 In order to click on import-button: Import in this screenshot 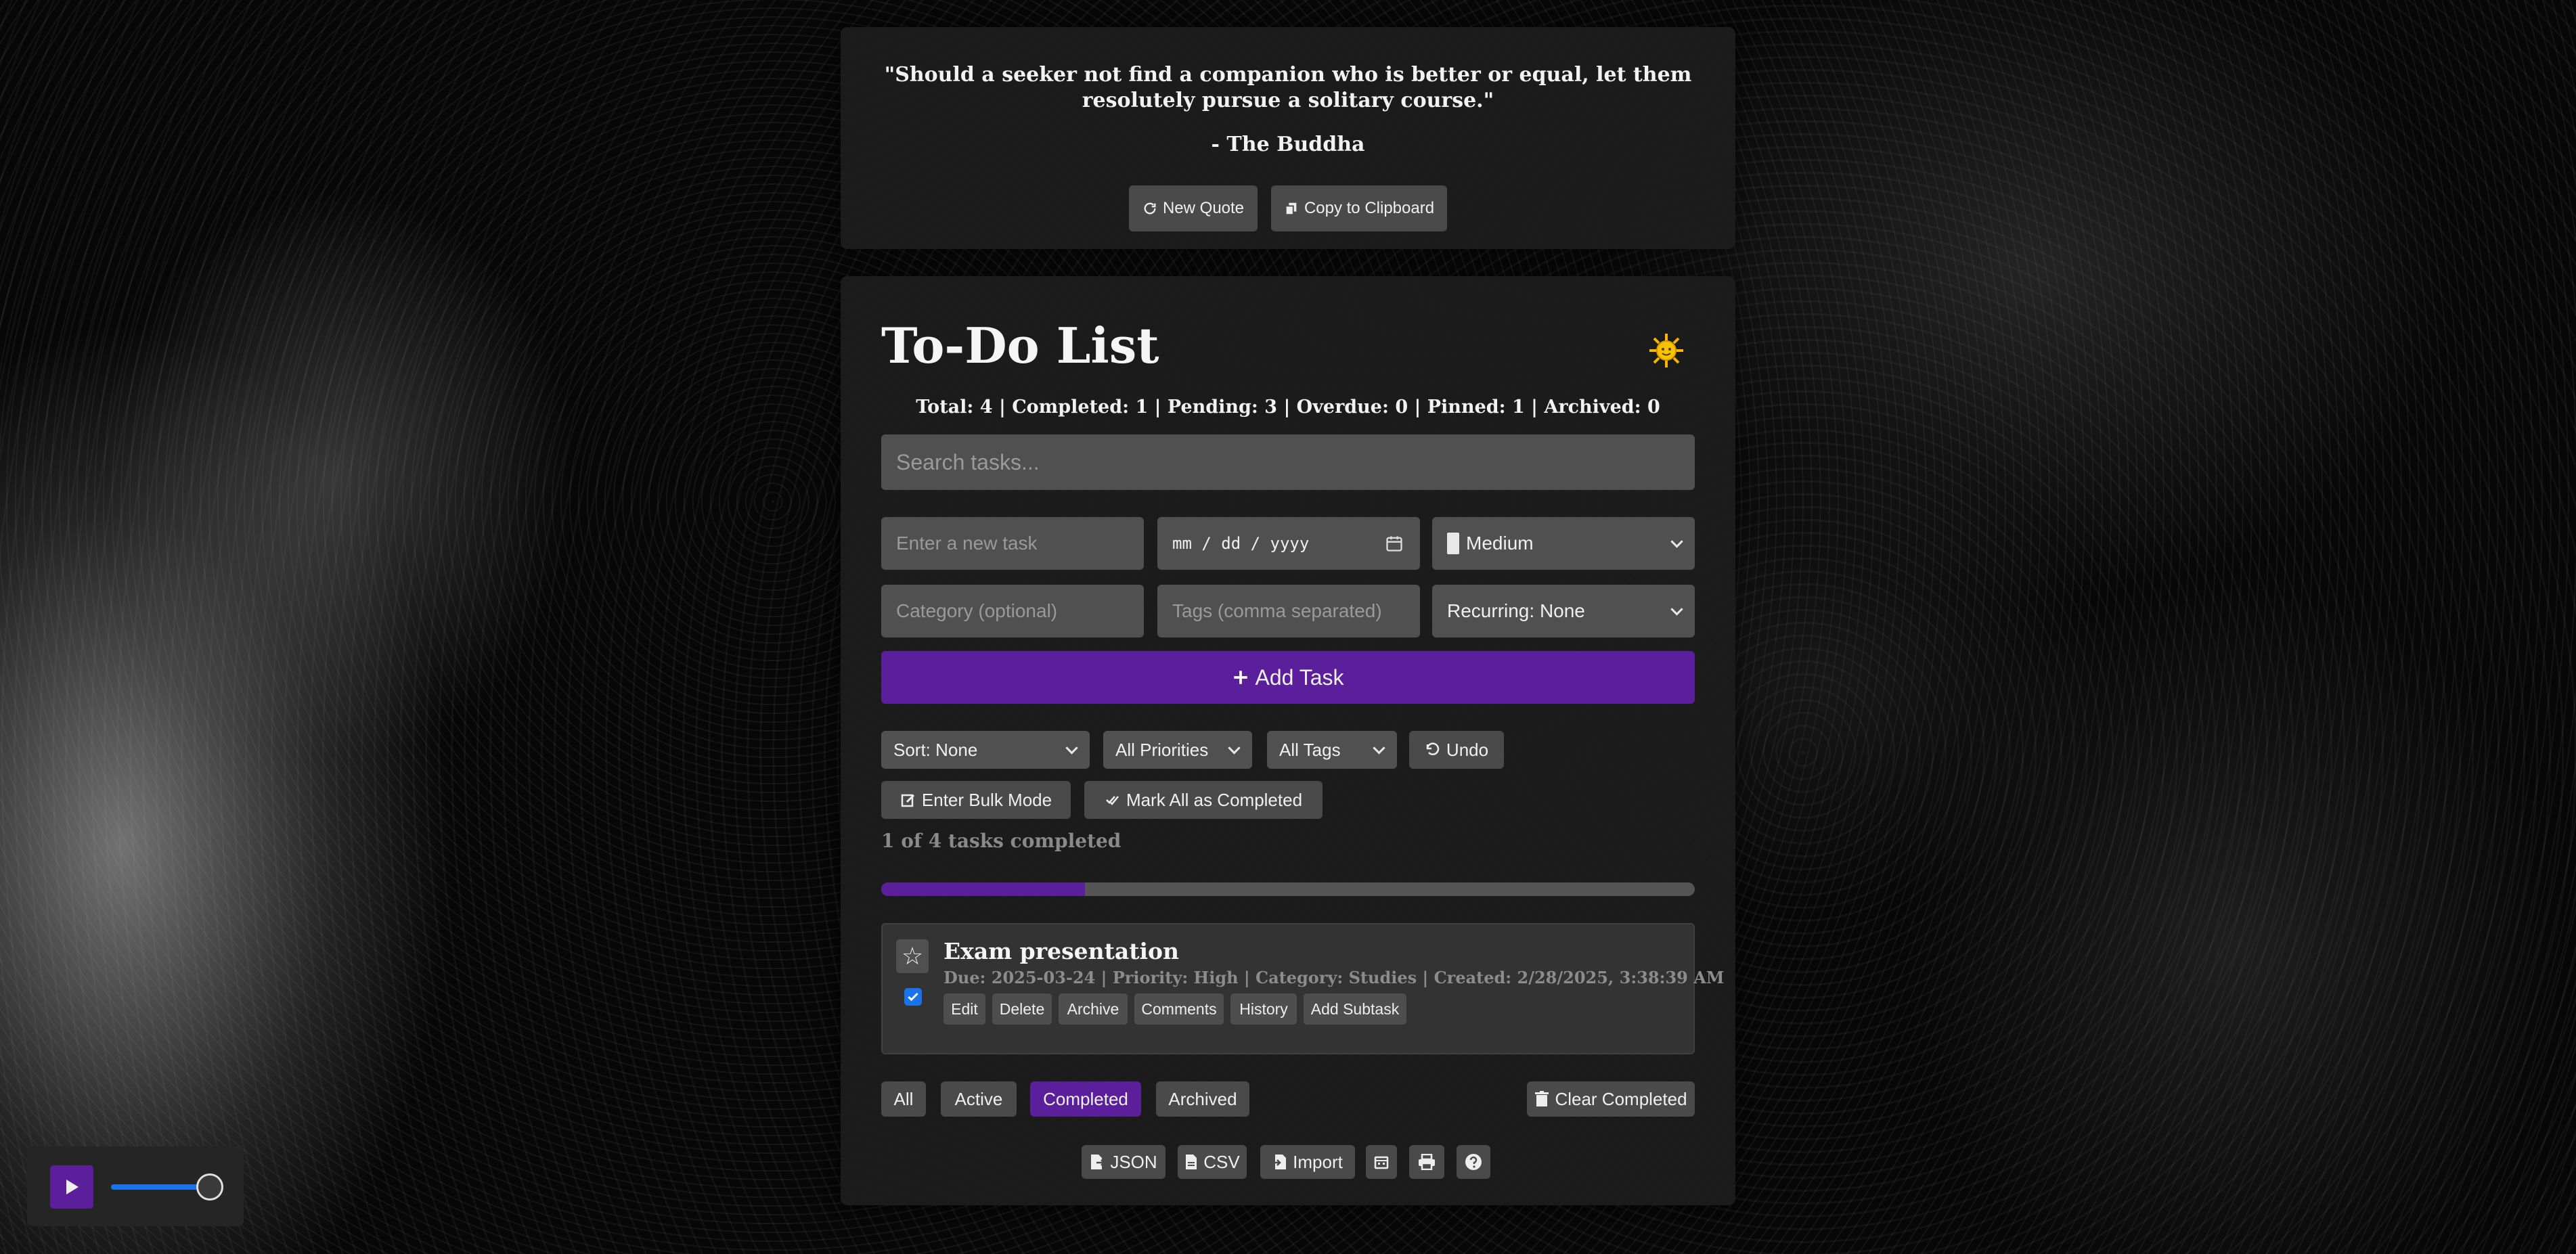, I will do `click(1307, 1162)`.